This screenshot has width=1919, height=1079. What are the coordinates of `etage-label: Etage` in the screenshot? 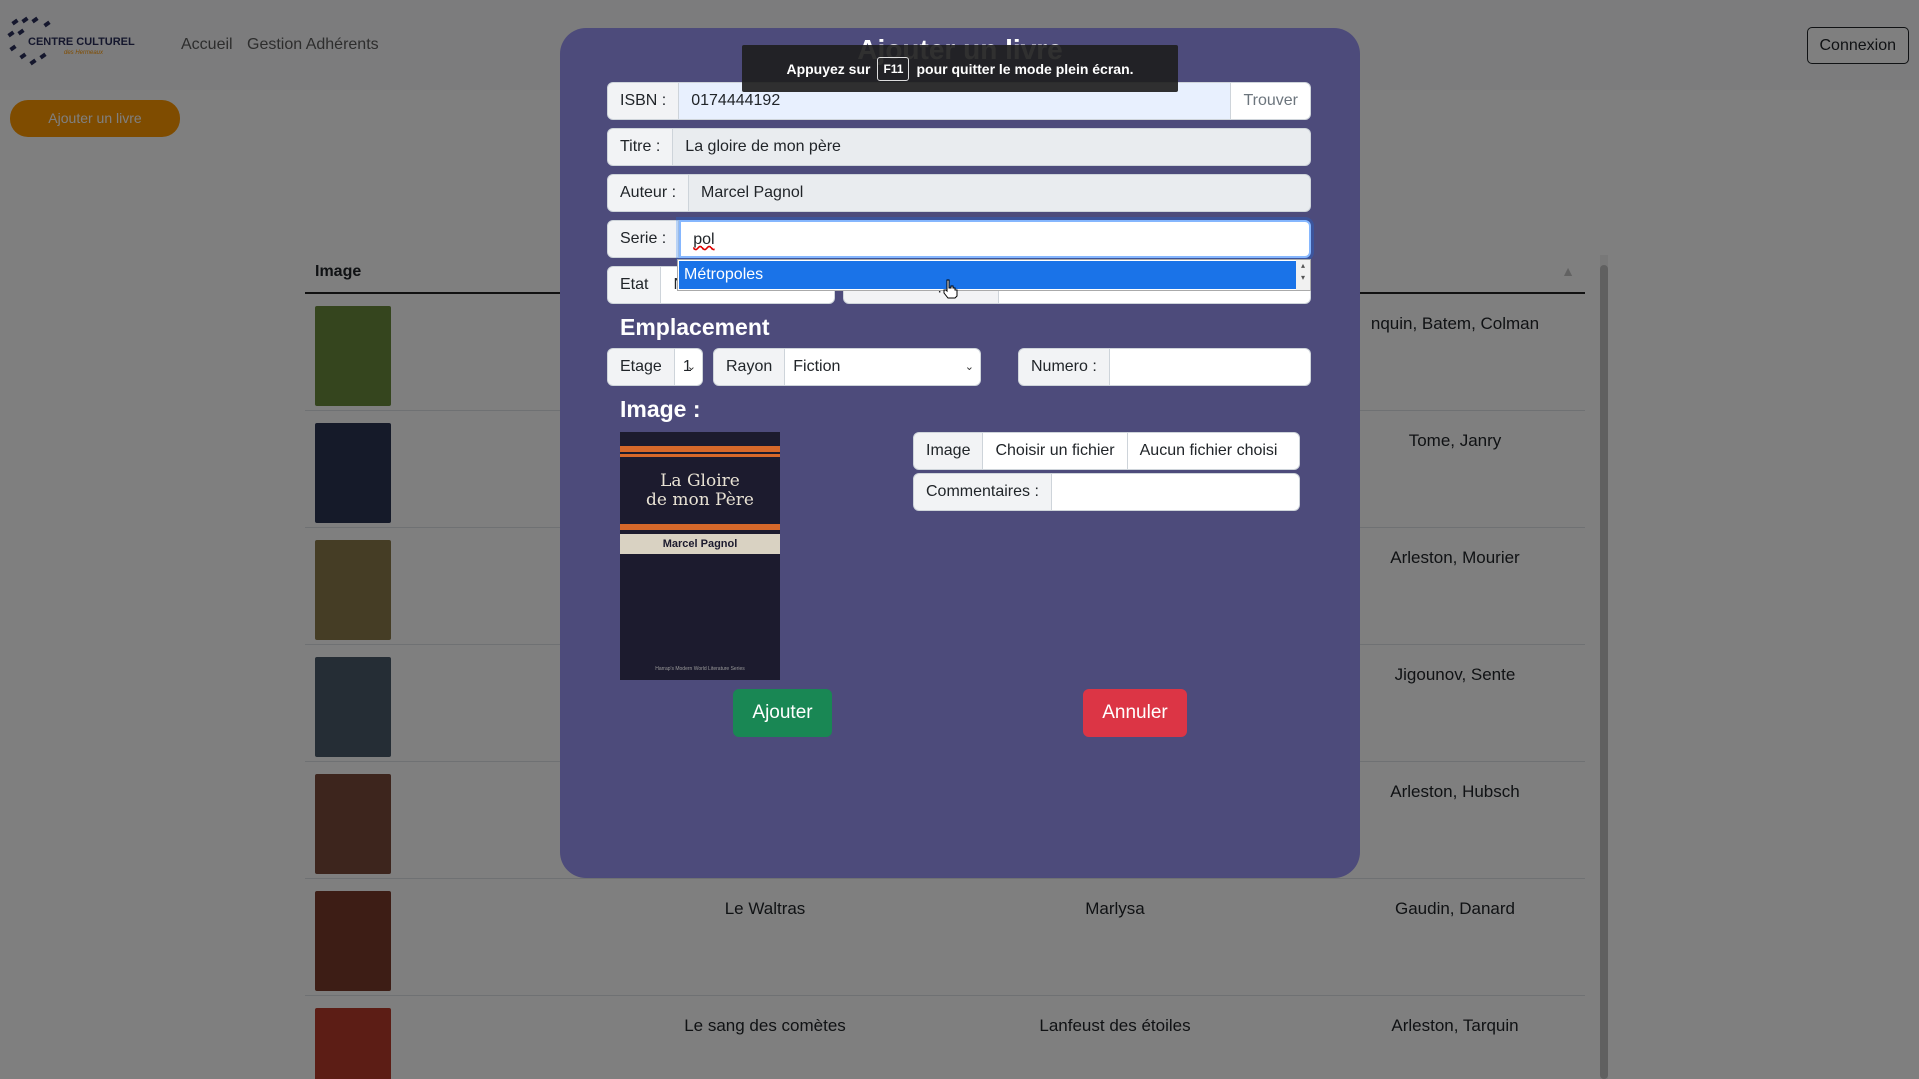 It's located at (641, 367).